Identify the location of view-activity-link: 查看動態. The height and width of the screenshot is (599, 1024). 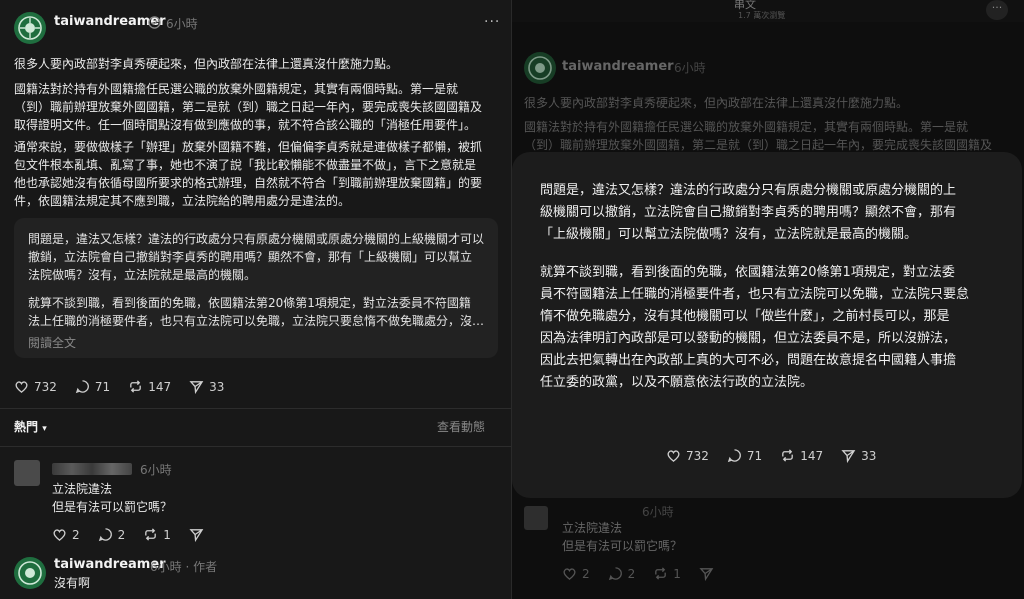
(461, 426).